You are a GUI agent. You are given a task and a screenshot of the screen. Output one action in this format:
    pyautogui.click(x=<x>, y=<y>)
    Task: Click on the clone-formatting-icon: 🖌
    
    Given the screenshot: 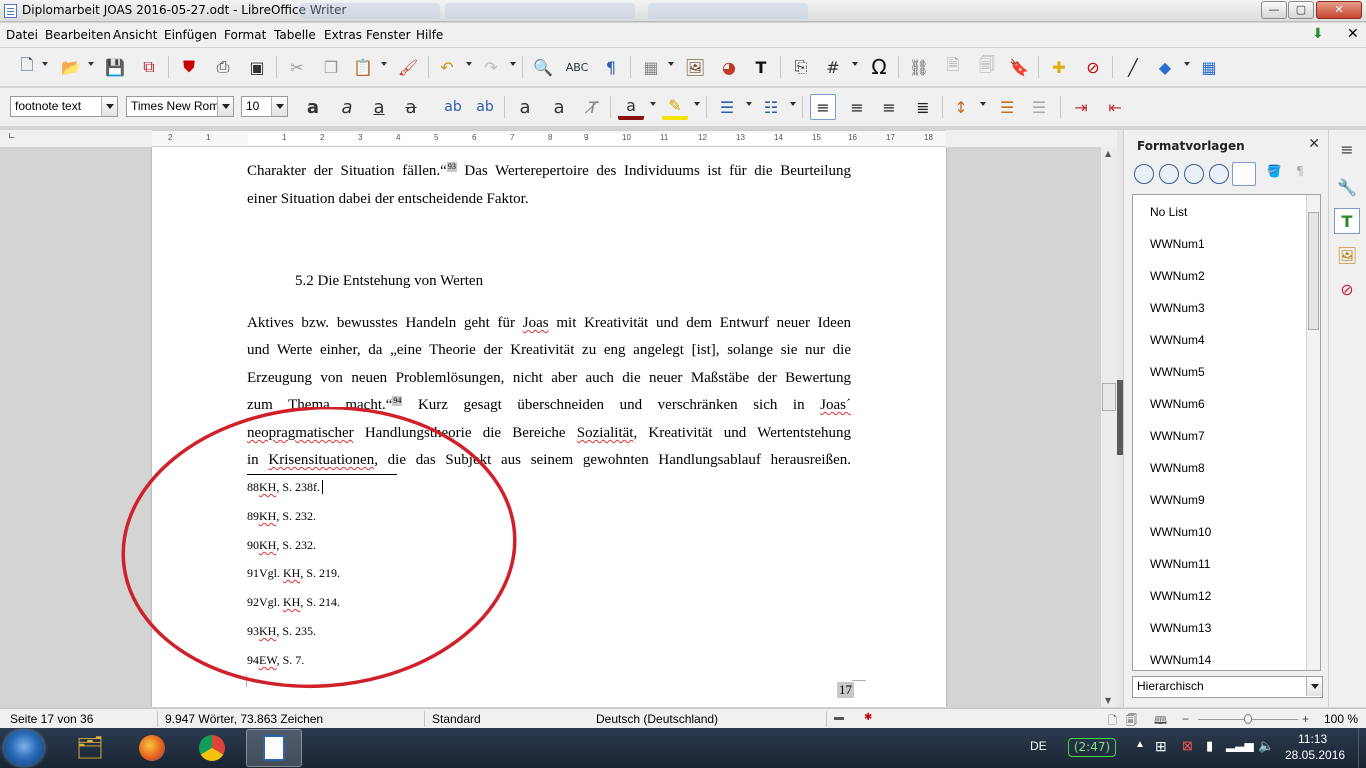 What is the action you would take?
    pyautogui.click(x=408, y=67)
    